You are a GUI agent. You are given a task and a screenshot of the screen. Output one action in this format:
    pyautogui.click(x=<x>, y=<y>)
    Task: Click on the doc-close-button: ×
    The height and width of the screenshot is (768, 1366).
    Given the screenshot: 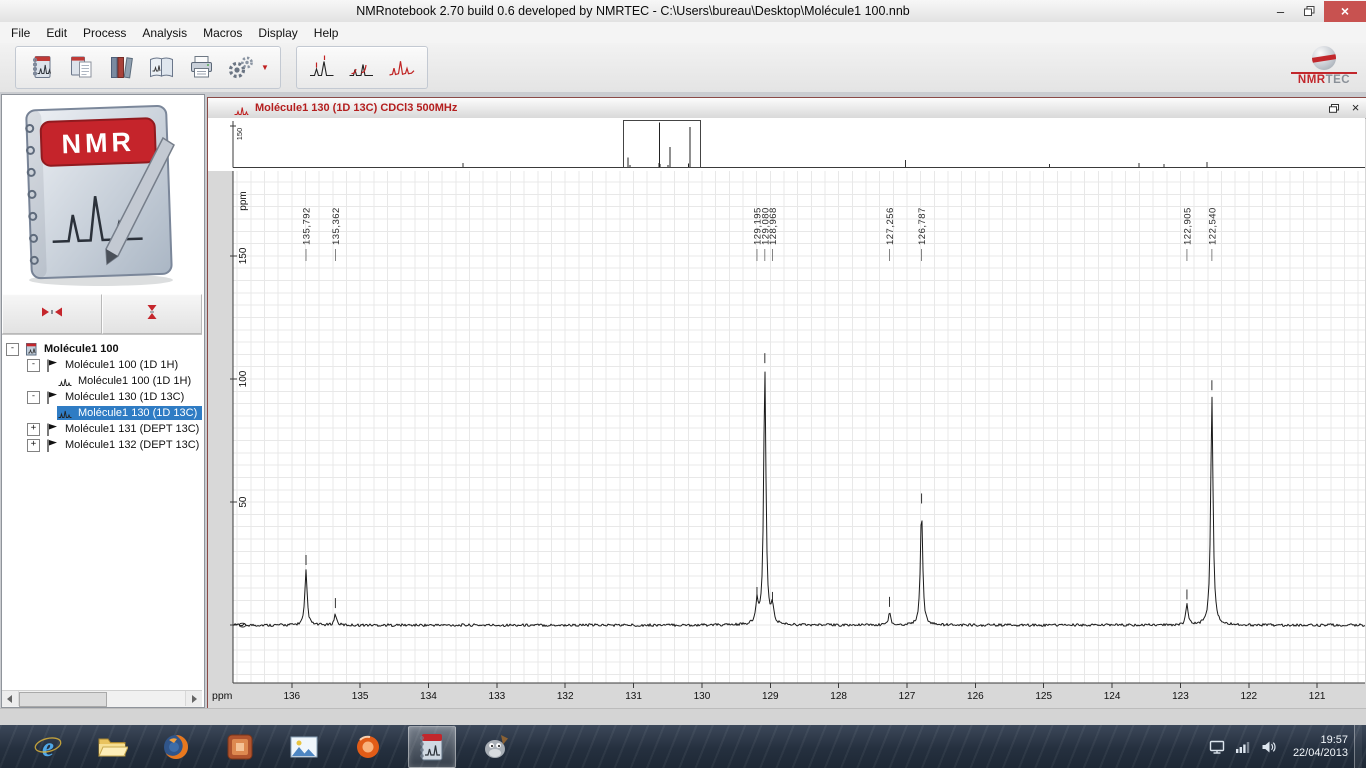 What is the action you would take?
    pyautogui.click(x=1355, y=108)
    